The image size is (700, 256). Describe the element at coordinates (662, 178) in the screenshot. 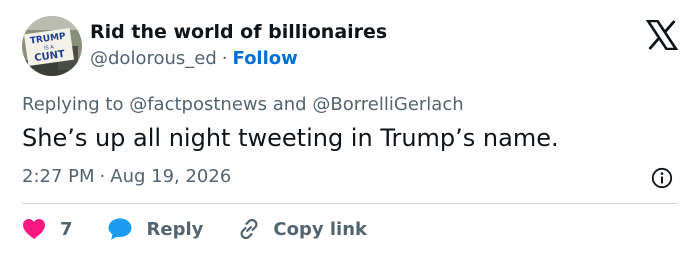

I see `info-icon` at that location.